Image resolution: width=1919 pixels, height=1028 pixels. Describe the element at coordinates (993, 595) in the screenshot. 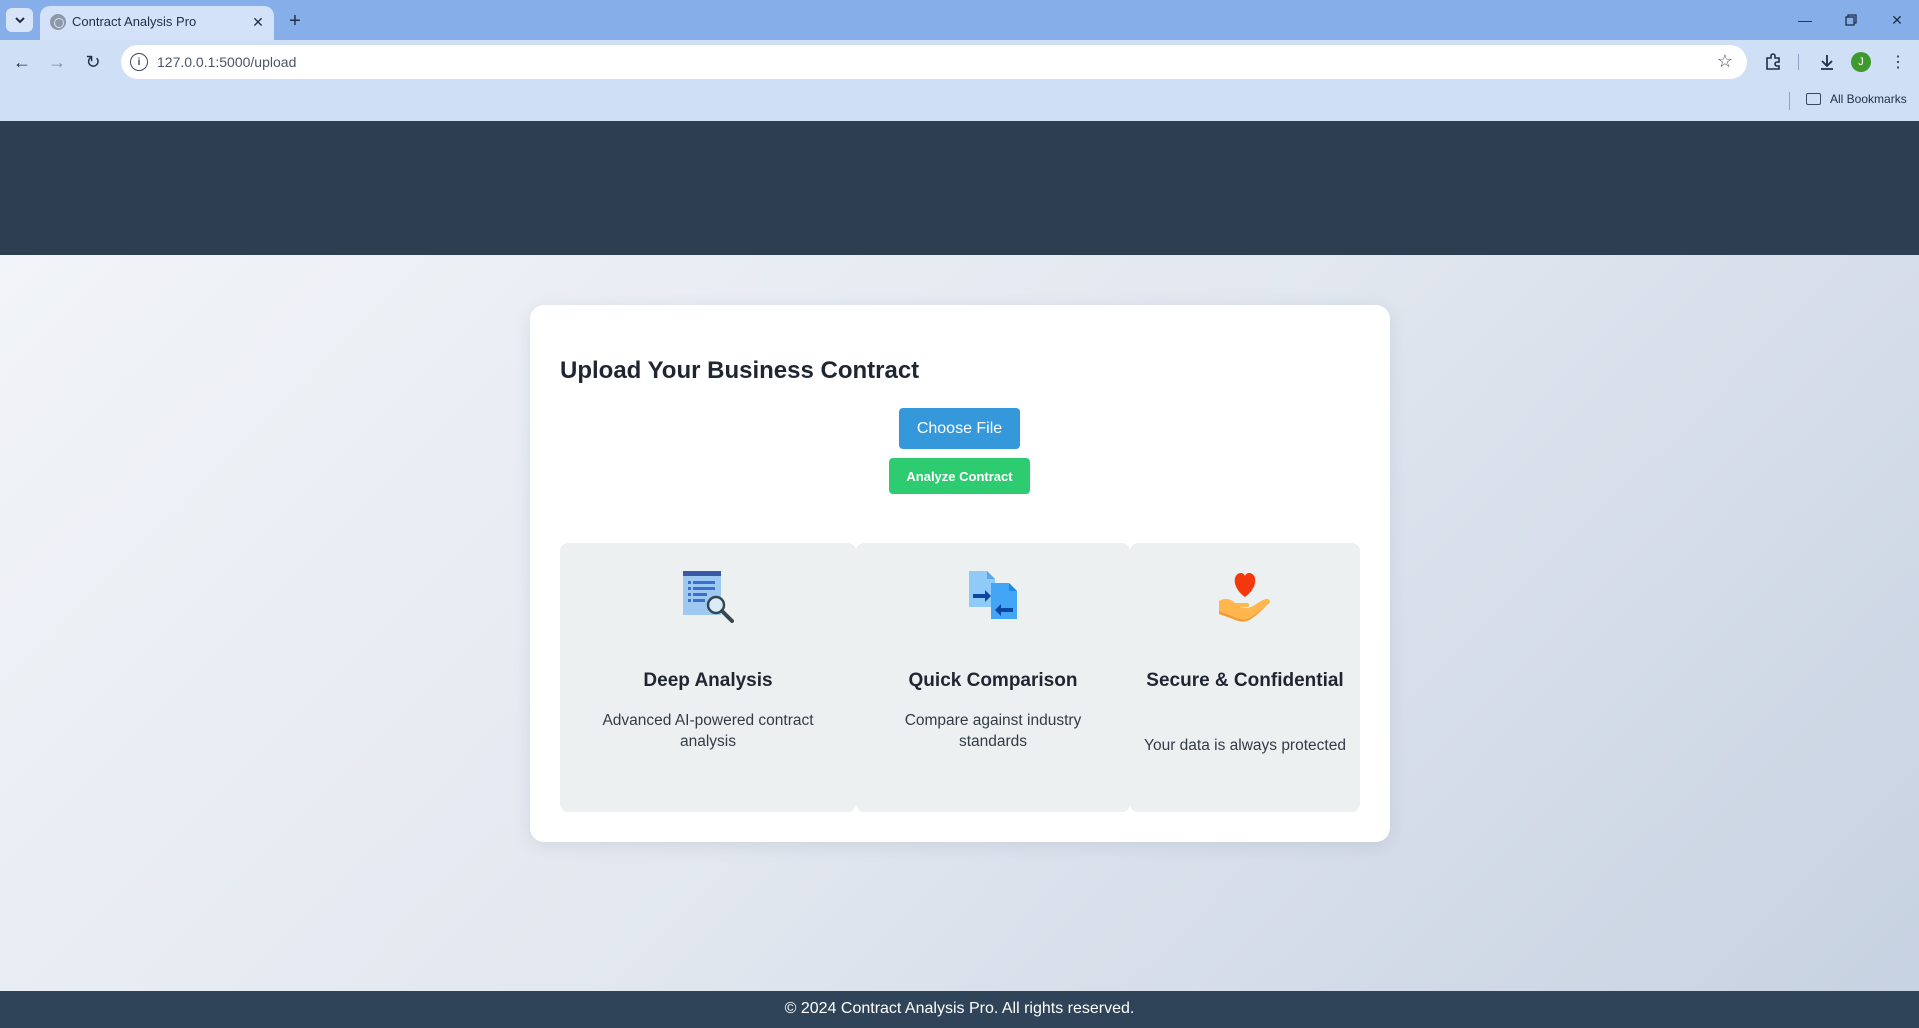

I see `compare-documents-icon` at that location.